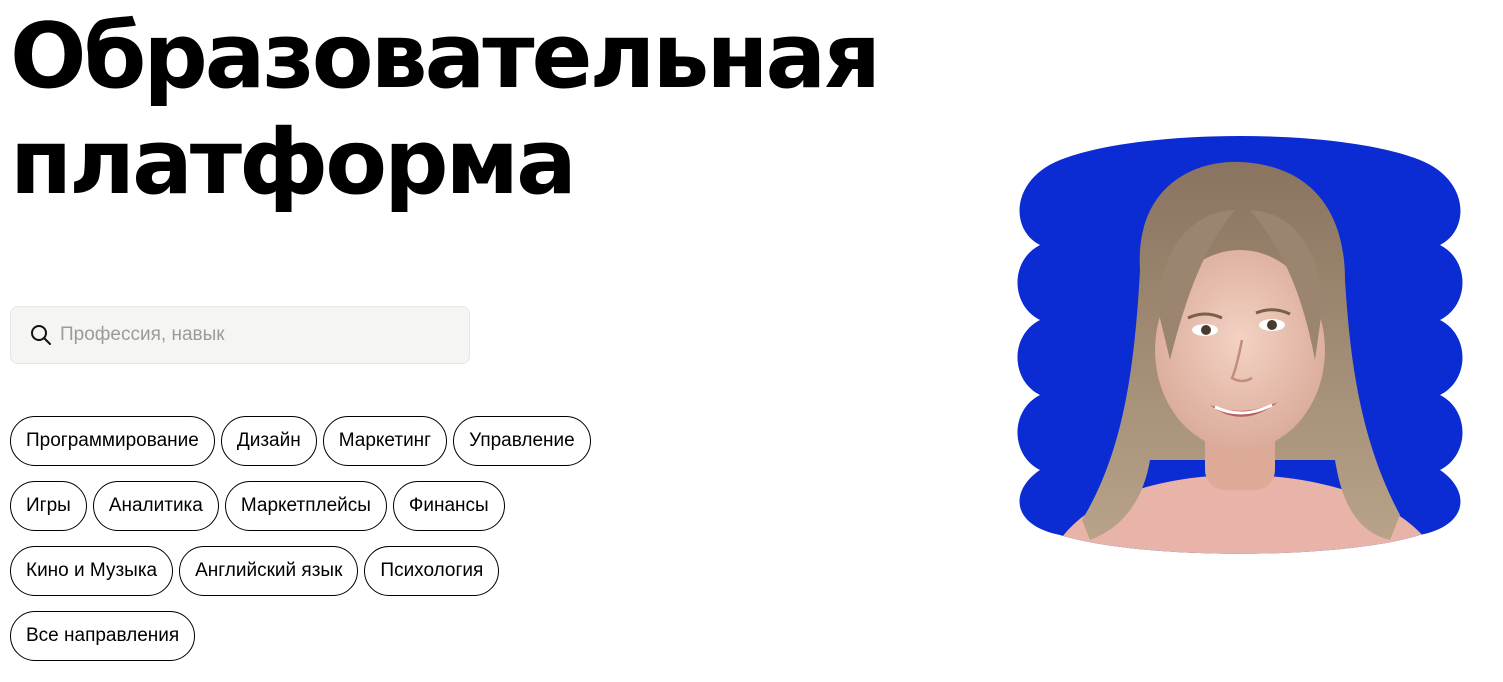 The height and width of the screenshot is (682, 1503). What do you see at coordinates (448, 506) in the screenshot?
I see `tag-finance: Финансы` at bounding box center [448, 506].